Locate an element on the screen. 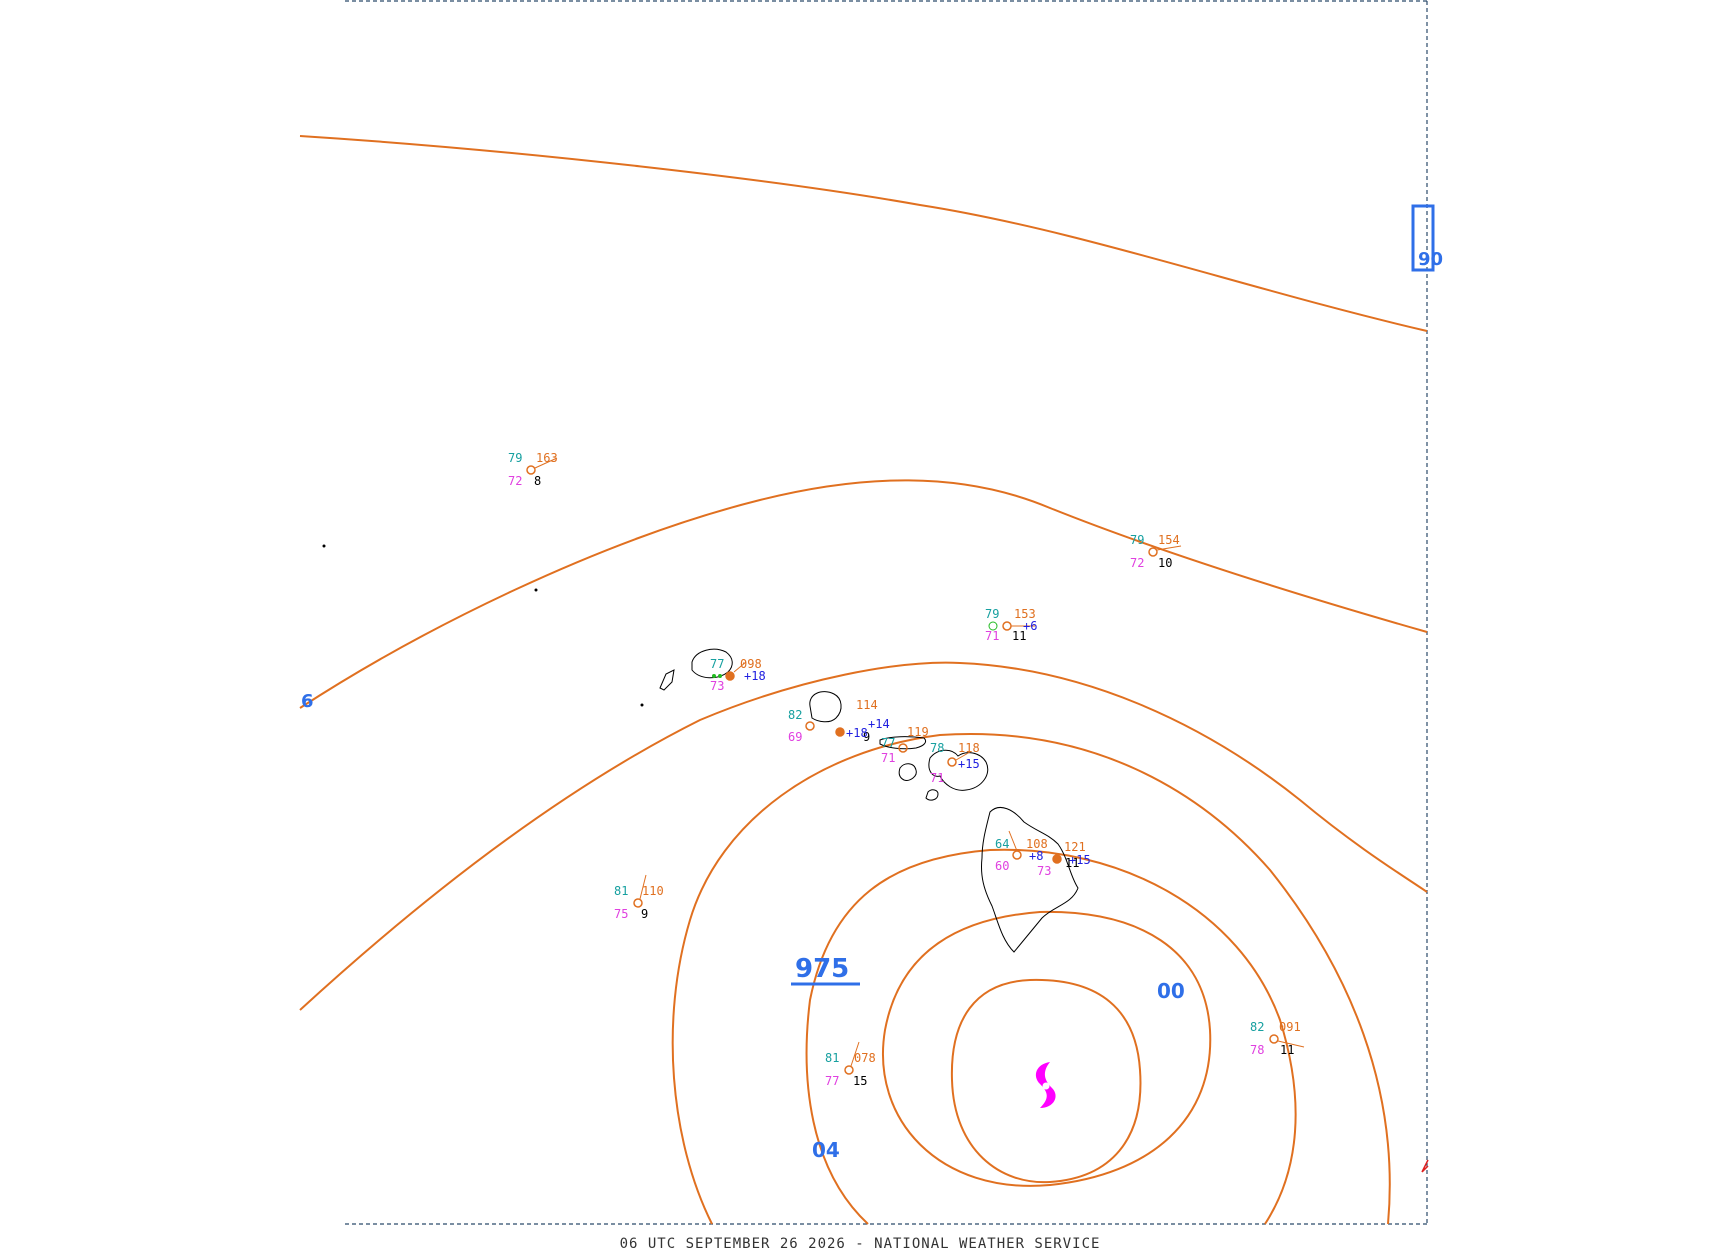 This screenshot has width=1720, height=1260. hurricane-icon is located at coordinates (1045, 1085).